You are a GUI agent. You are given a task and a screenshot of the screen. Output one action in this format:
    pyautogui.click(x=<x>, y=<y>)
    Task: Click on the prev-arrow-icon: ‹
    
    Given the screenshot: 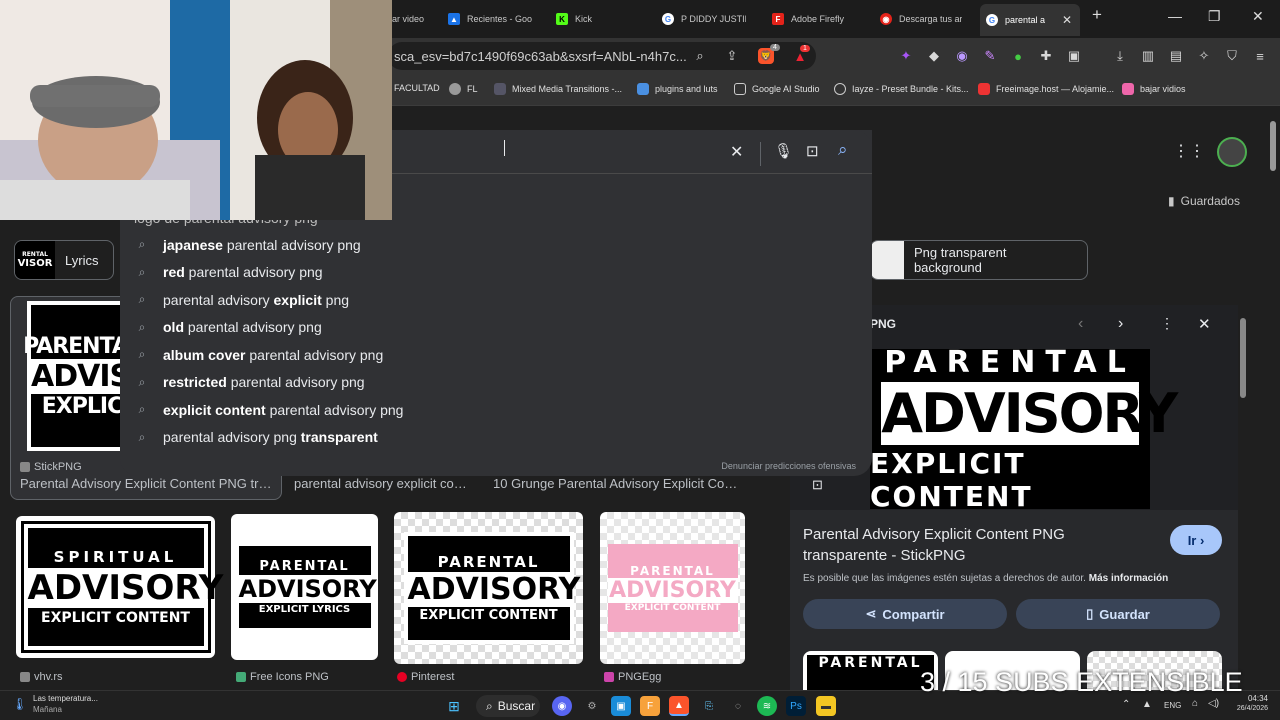 What is the action you would take?
    pyautogui.click(x=1080, y=324)
    